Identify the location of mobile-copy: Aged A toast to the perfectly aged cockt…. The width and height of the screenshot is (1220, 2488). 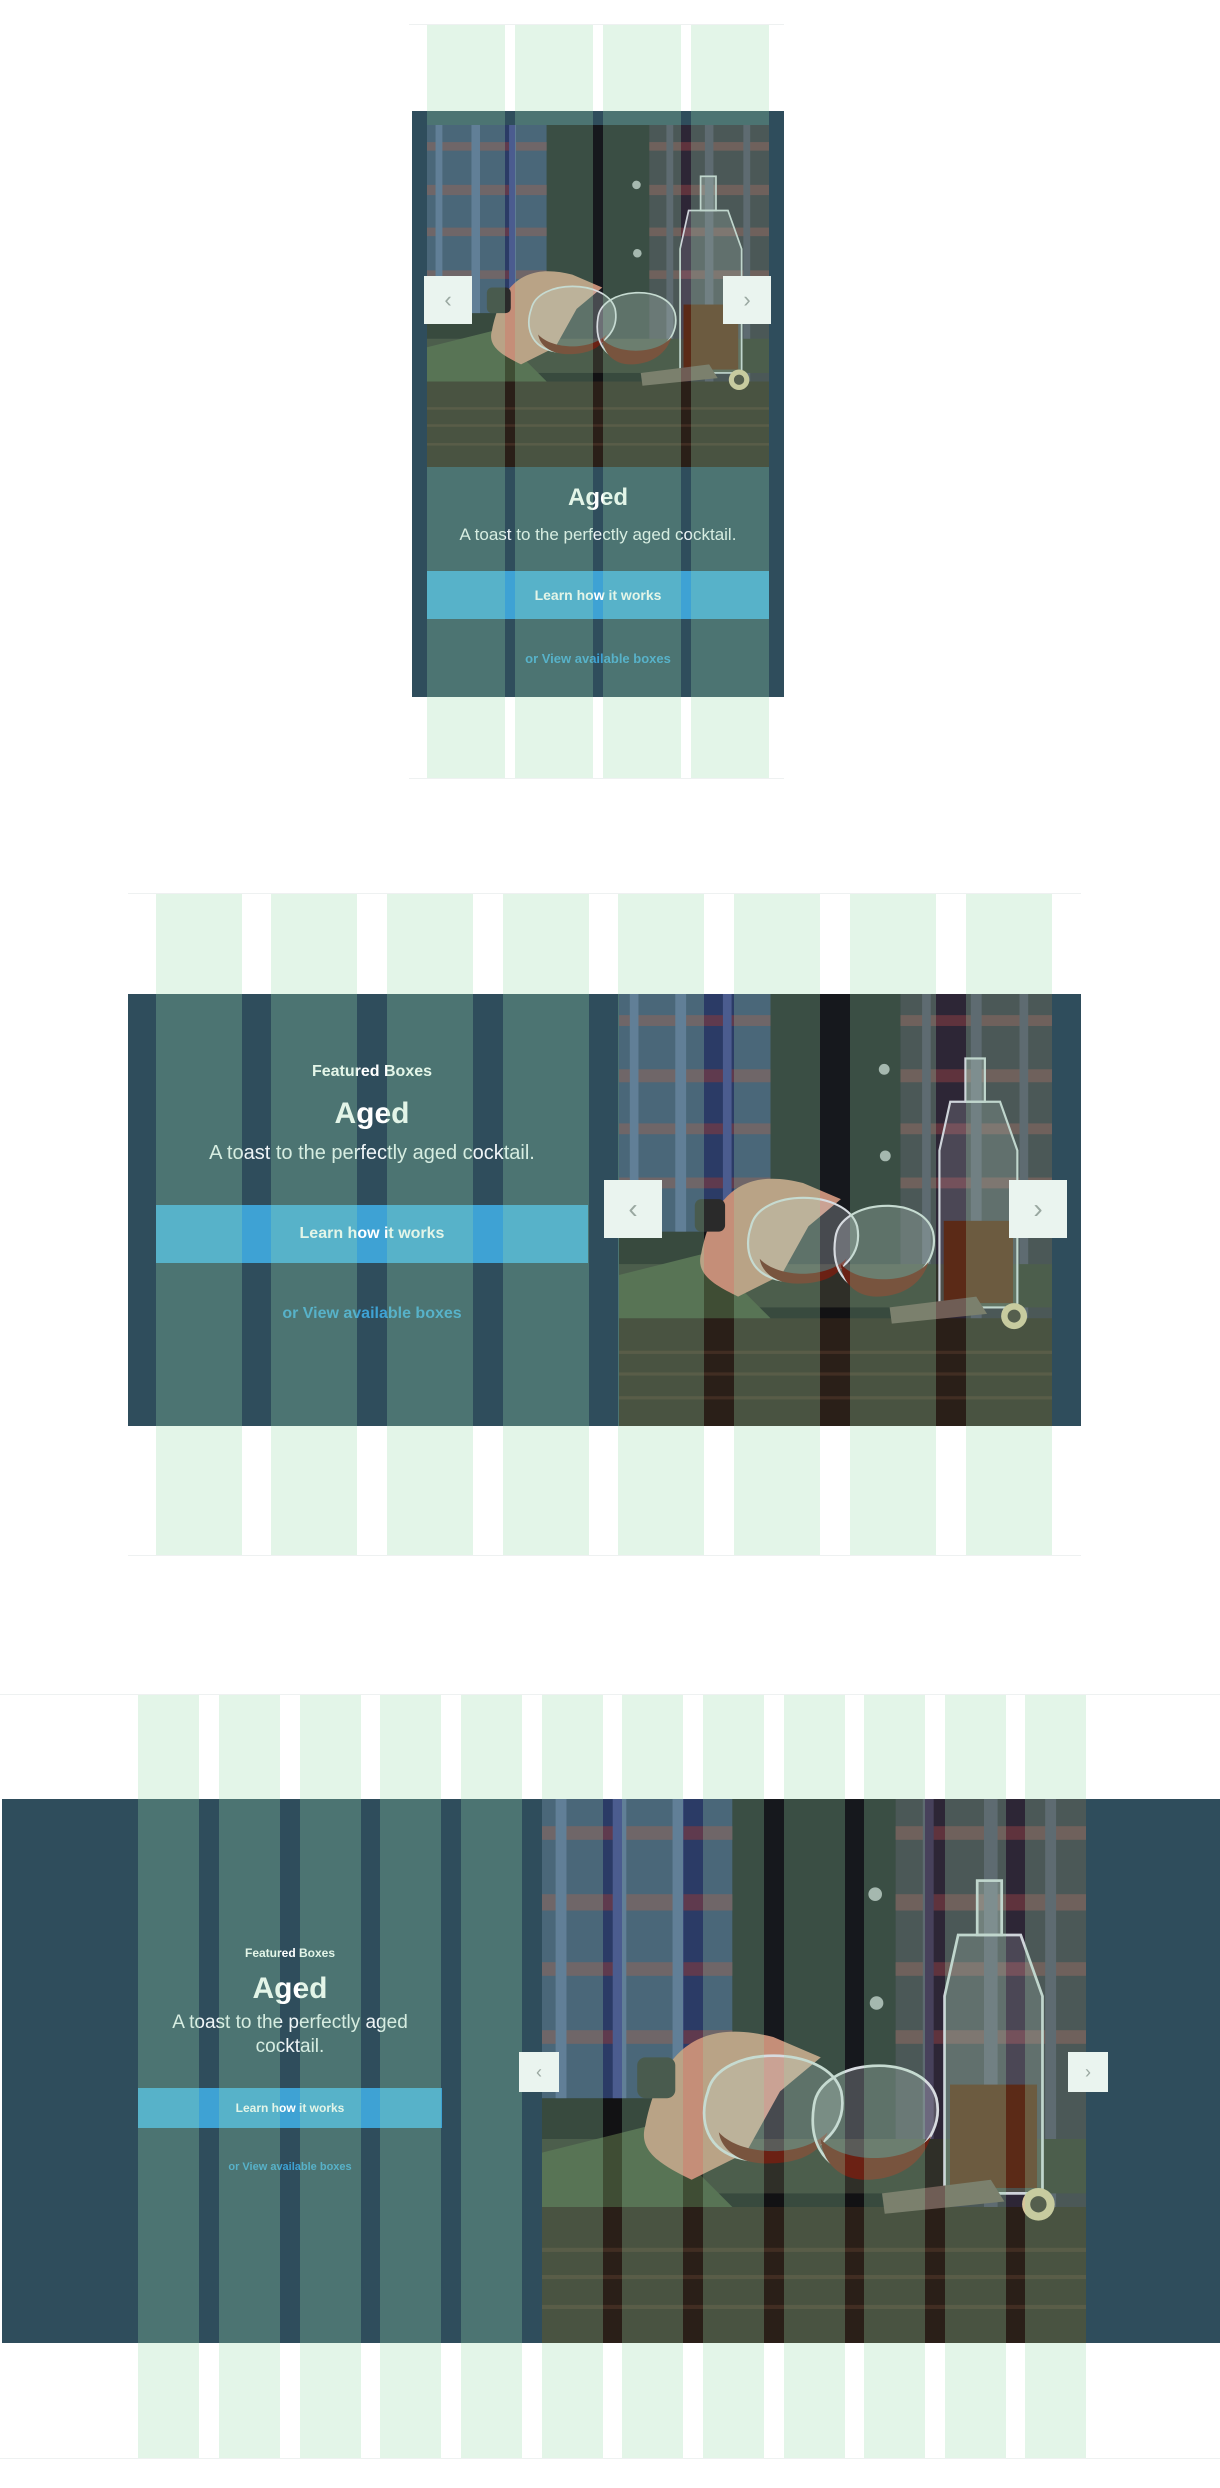
(598, 515).